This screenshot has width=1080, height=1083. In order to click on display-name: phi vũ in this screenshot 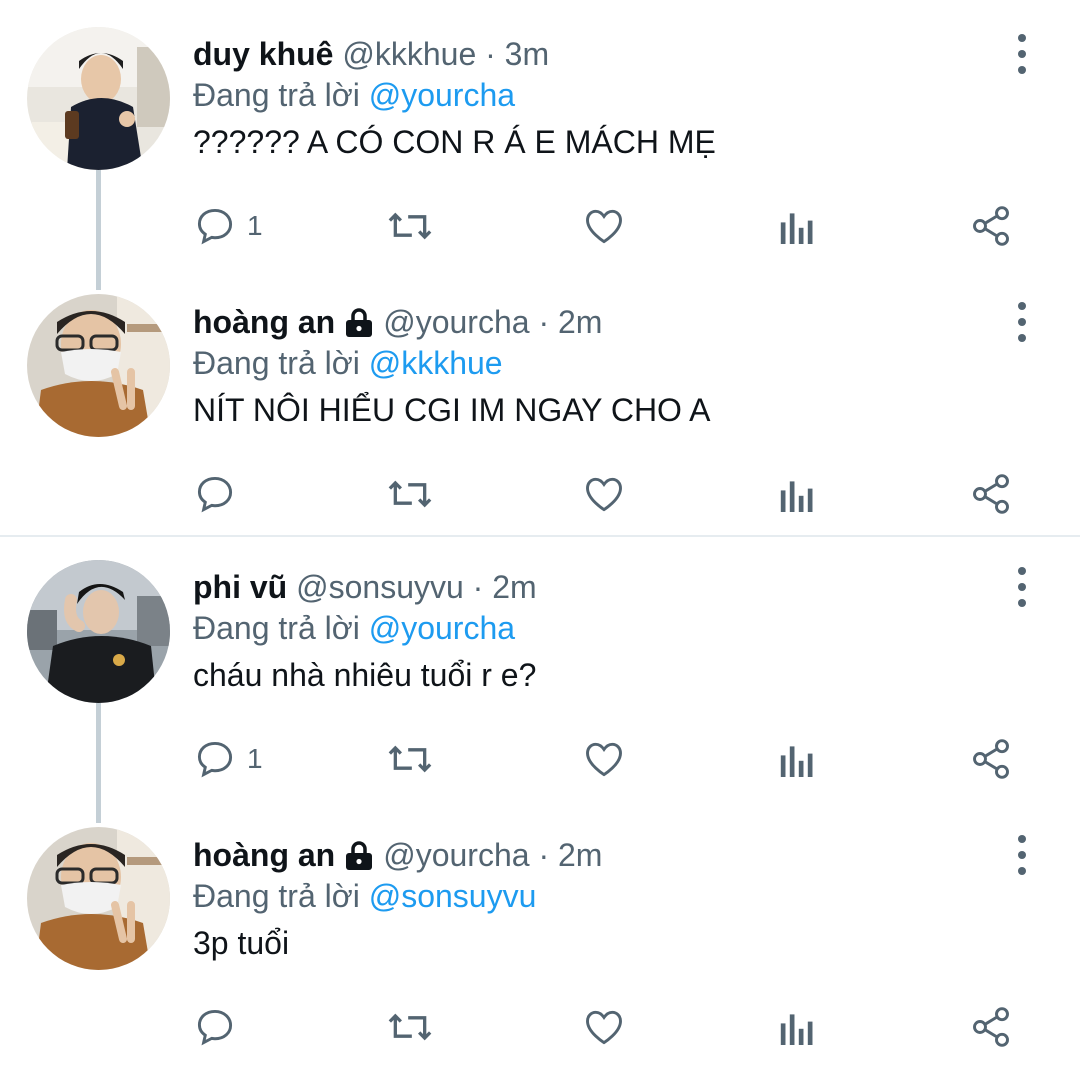, I will do `click(240, 587)`.